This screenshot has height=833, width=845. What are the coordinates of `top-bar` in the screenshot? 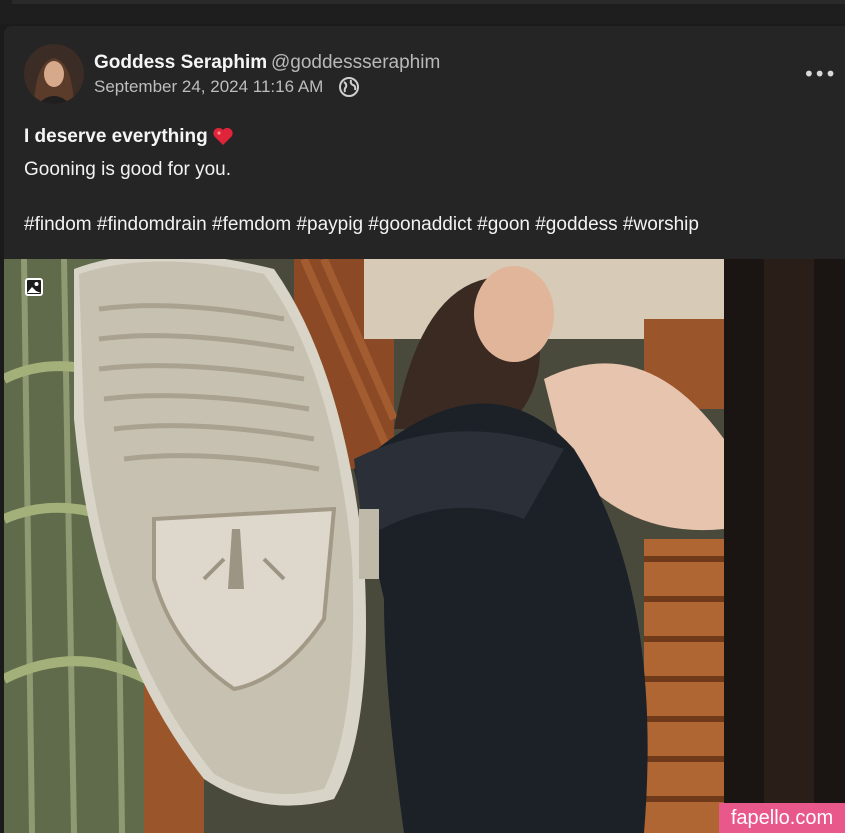 It's located at (422, 12).